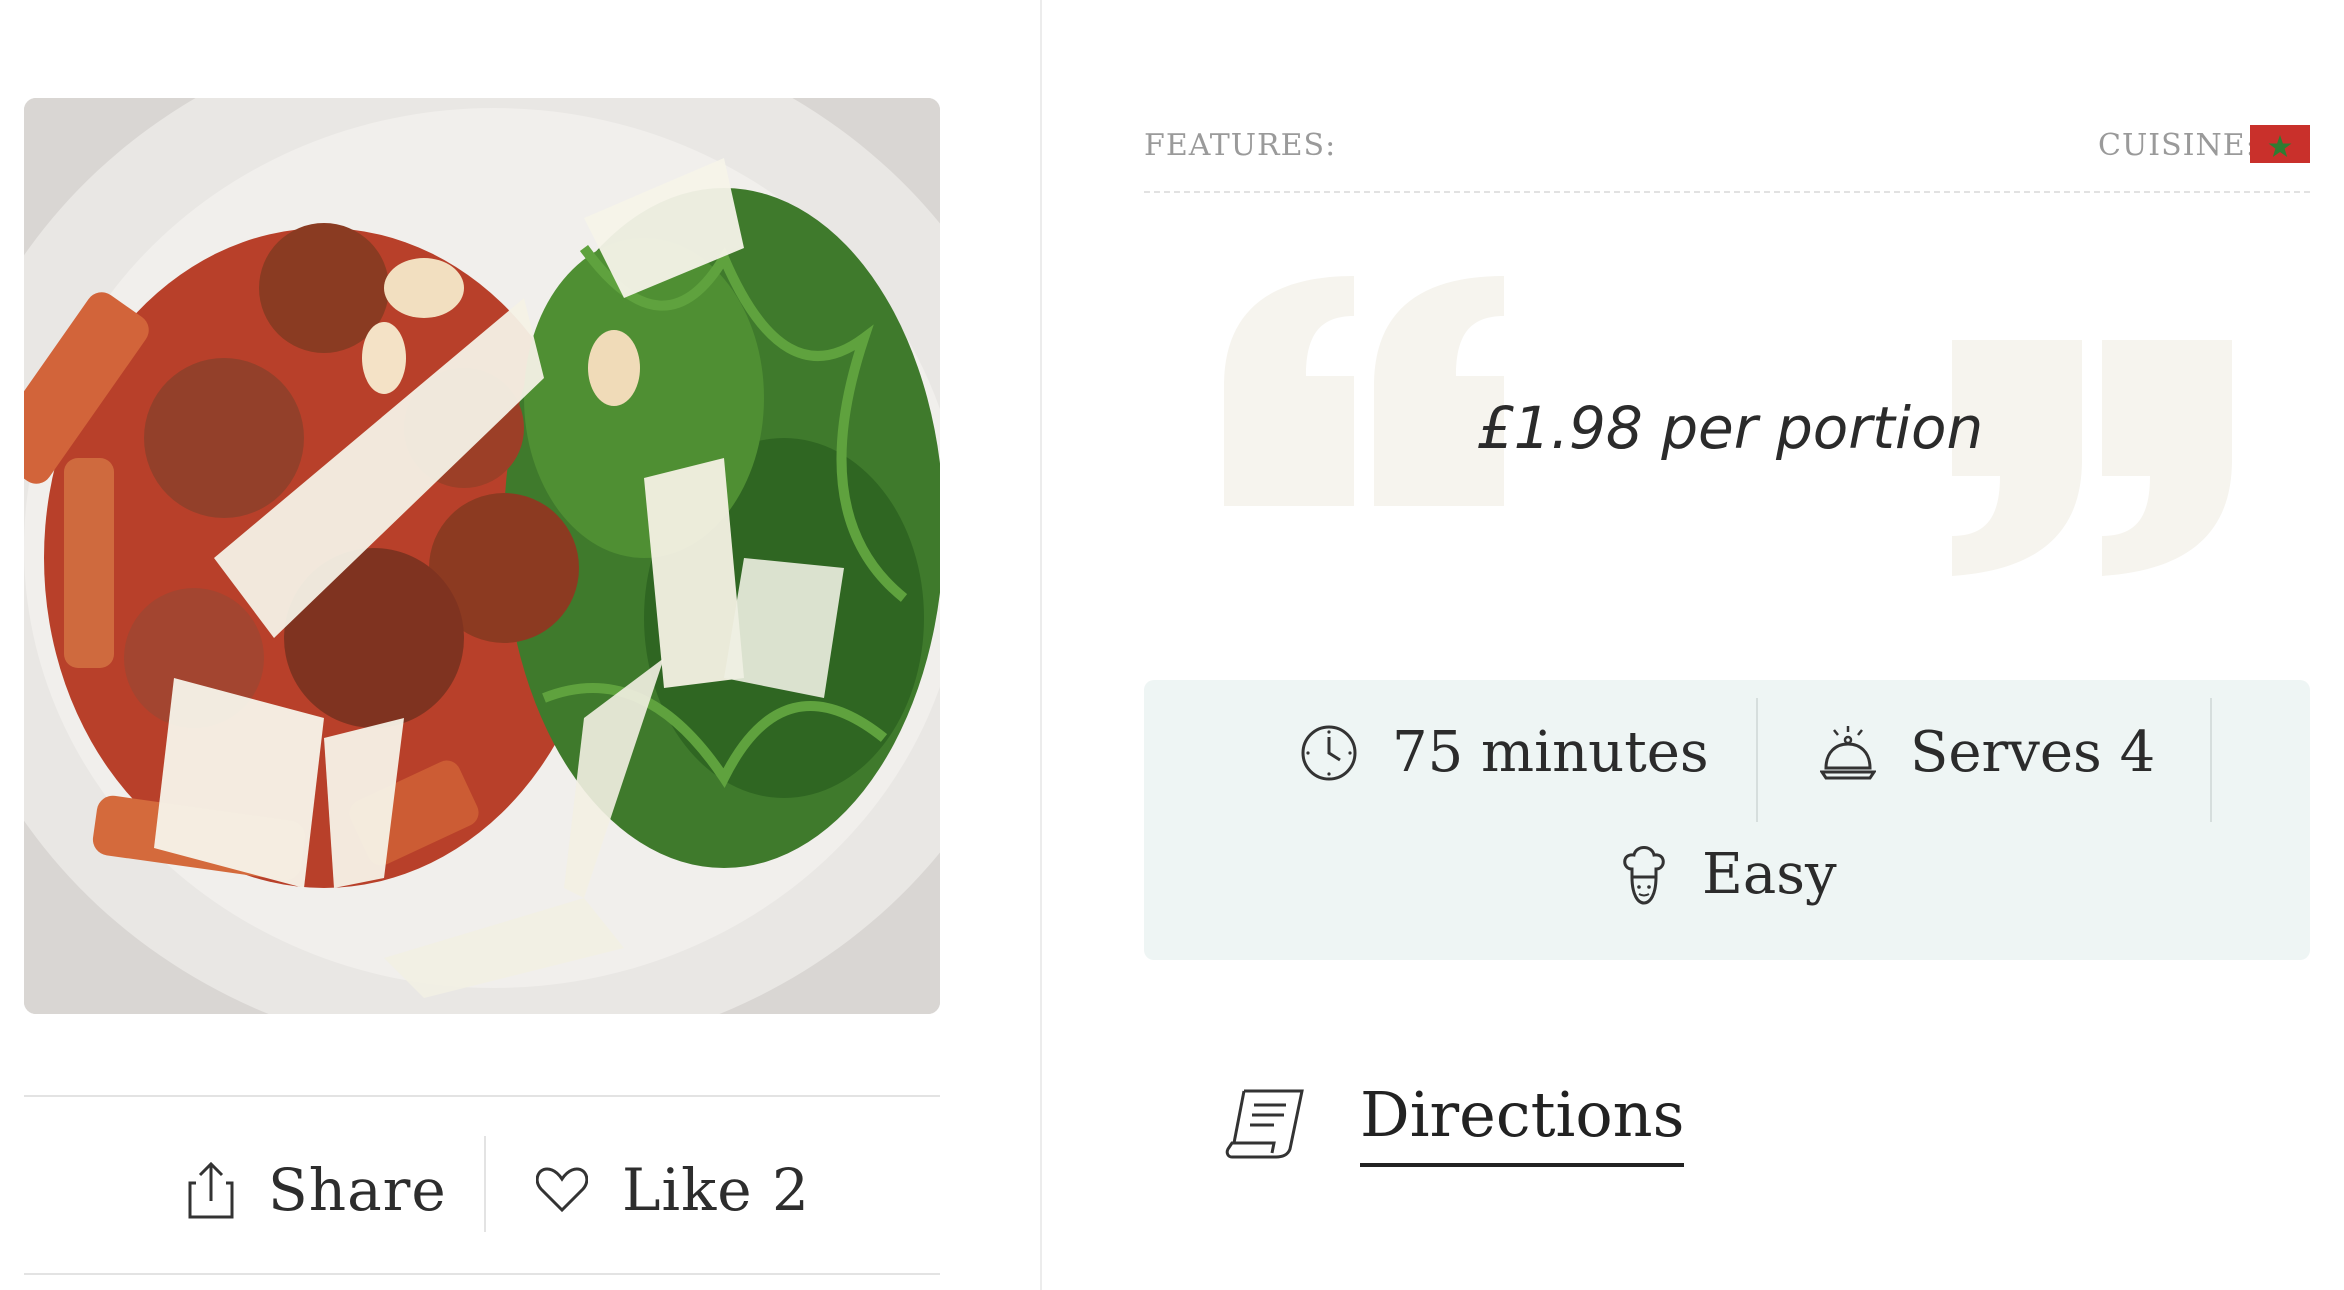  I want to click on meta-divider, so click(1727, 192).